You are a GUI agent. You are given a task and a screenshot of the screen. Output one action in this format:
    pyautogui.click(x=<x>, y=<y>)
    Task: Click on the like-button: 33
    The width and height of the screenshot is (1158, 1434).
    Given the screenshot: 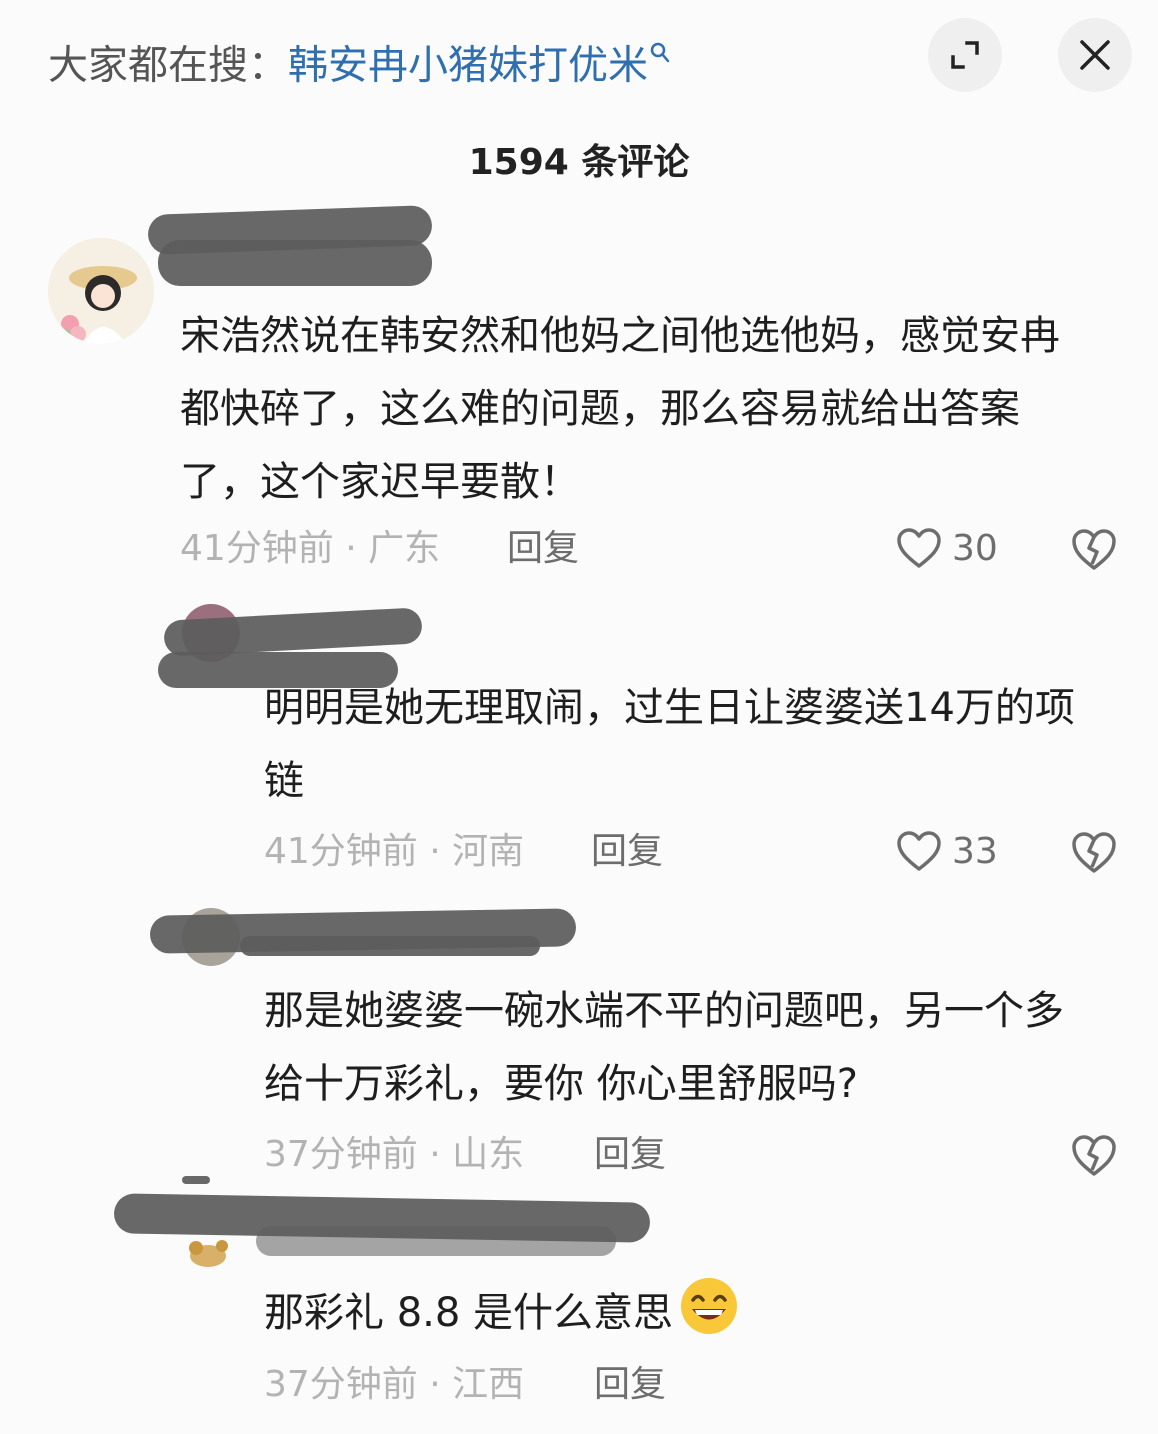 What is the action you would take?
    pyautogui.click(x=947, y=852)
    